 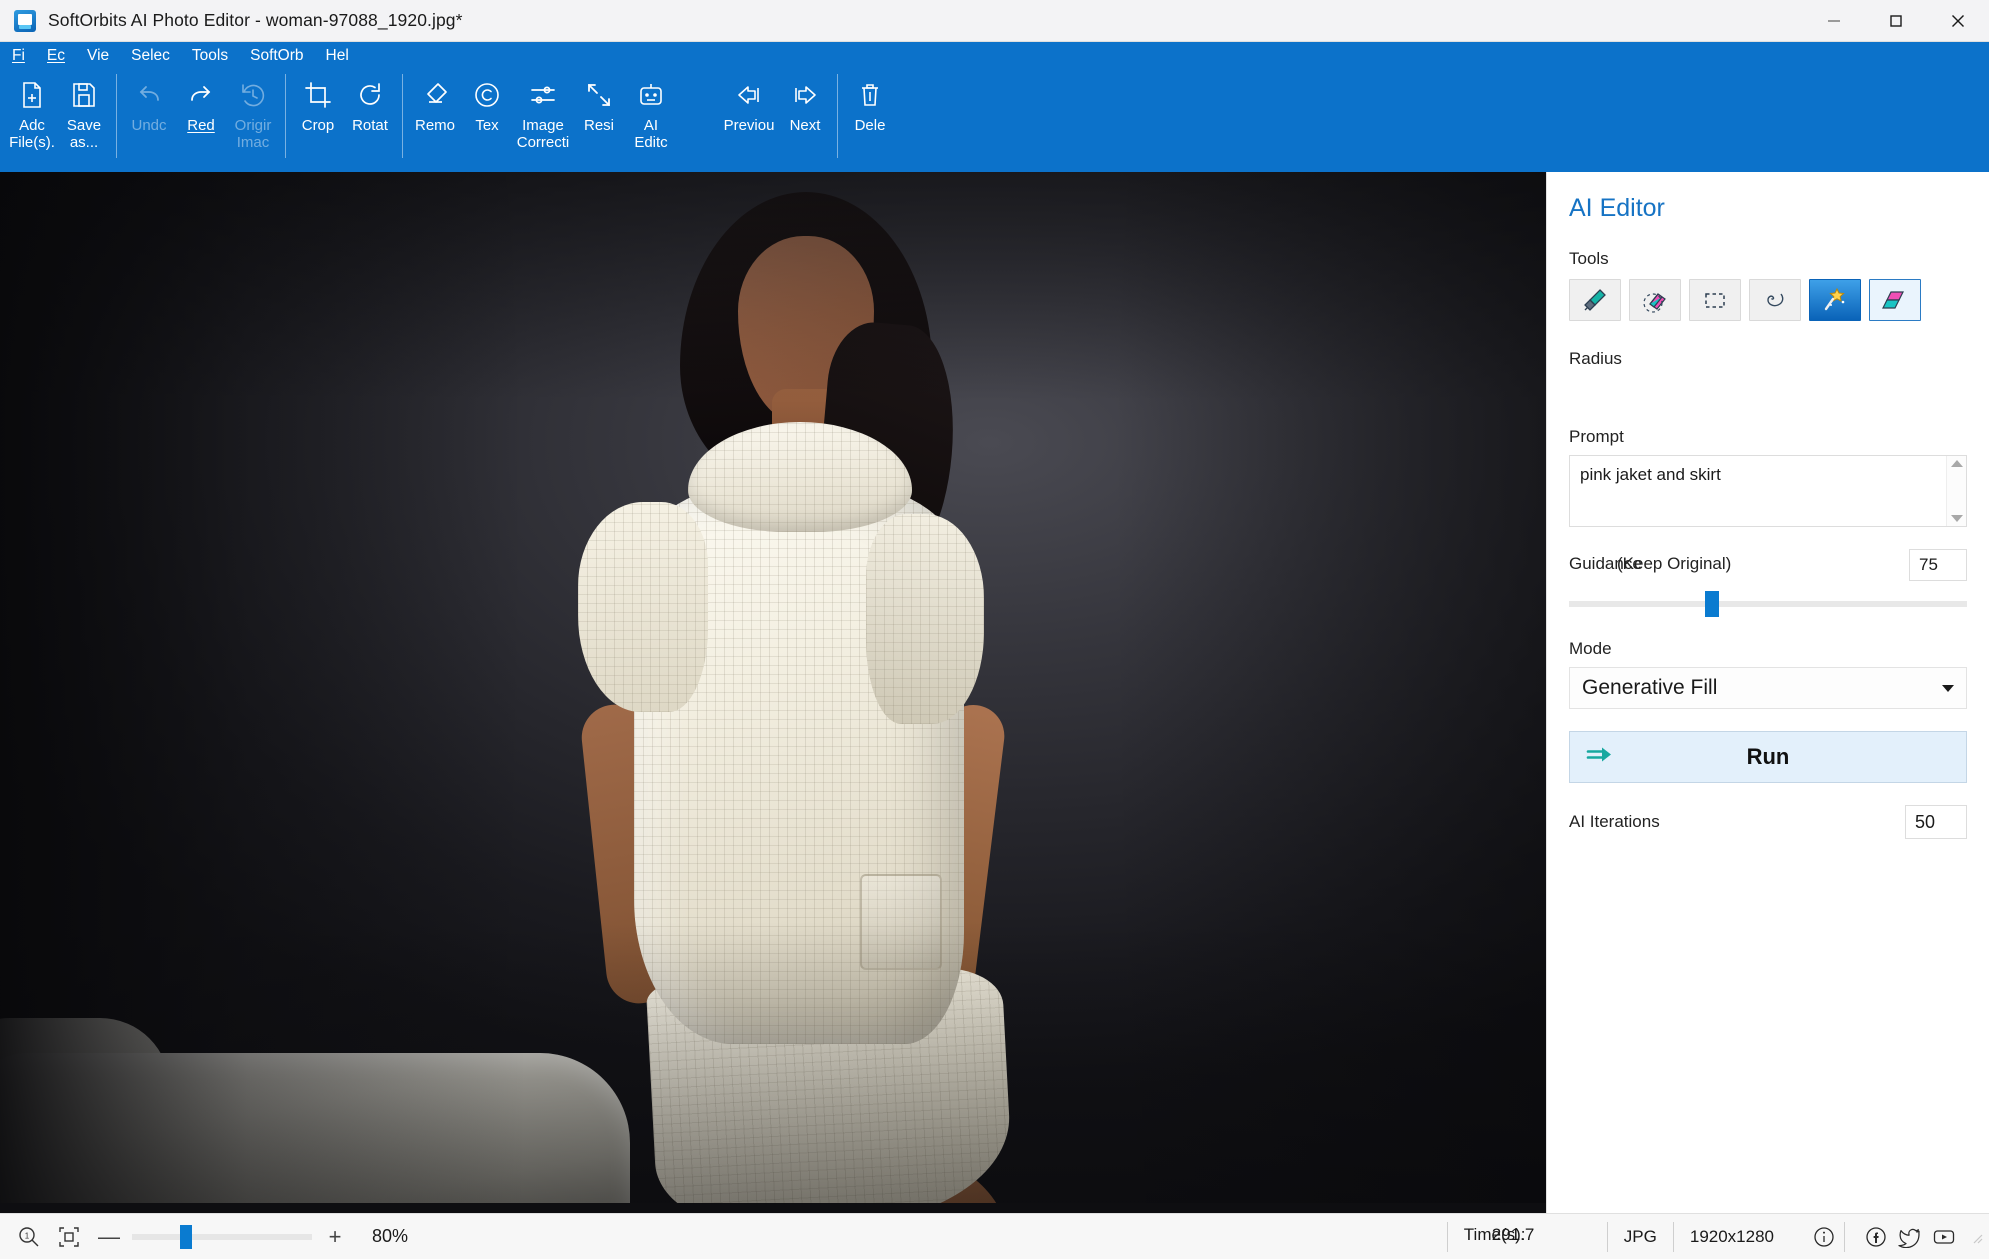 What do you see at coordinates (1958, 20) in the screenshot?
I see `close-button` at bounding box center [1958, 20].